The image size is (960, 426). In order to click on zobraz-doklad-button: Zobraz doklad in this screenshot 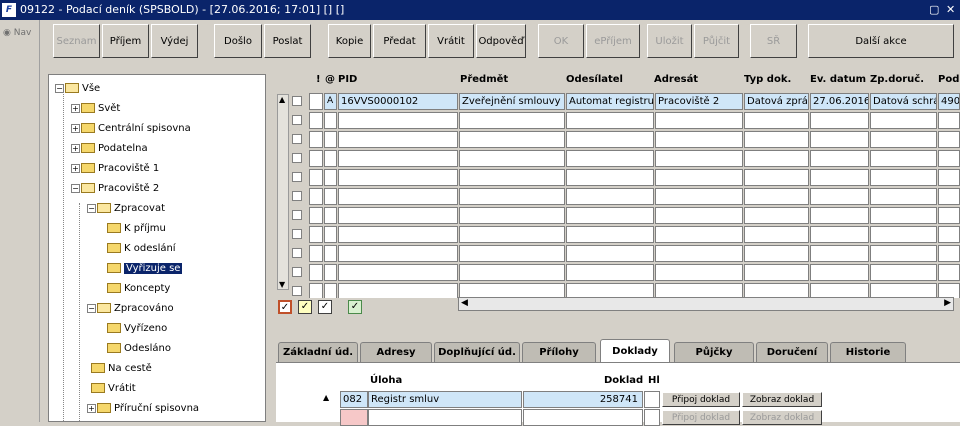, I will do `click(782, 399)`.